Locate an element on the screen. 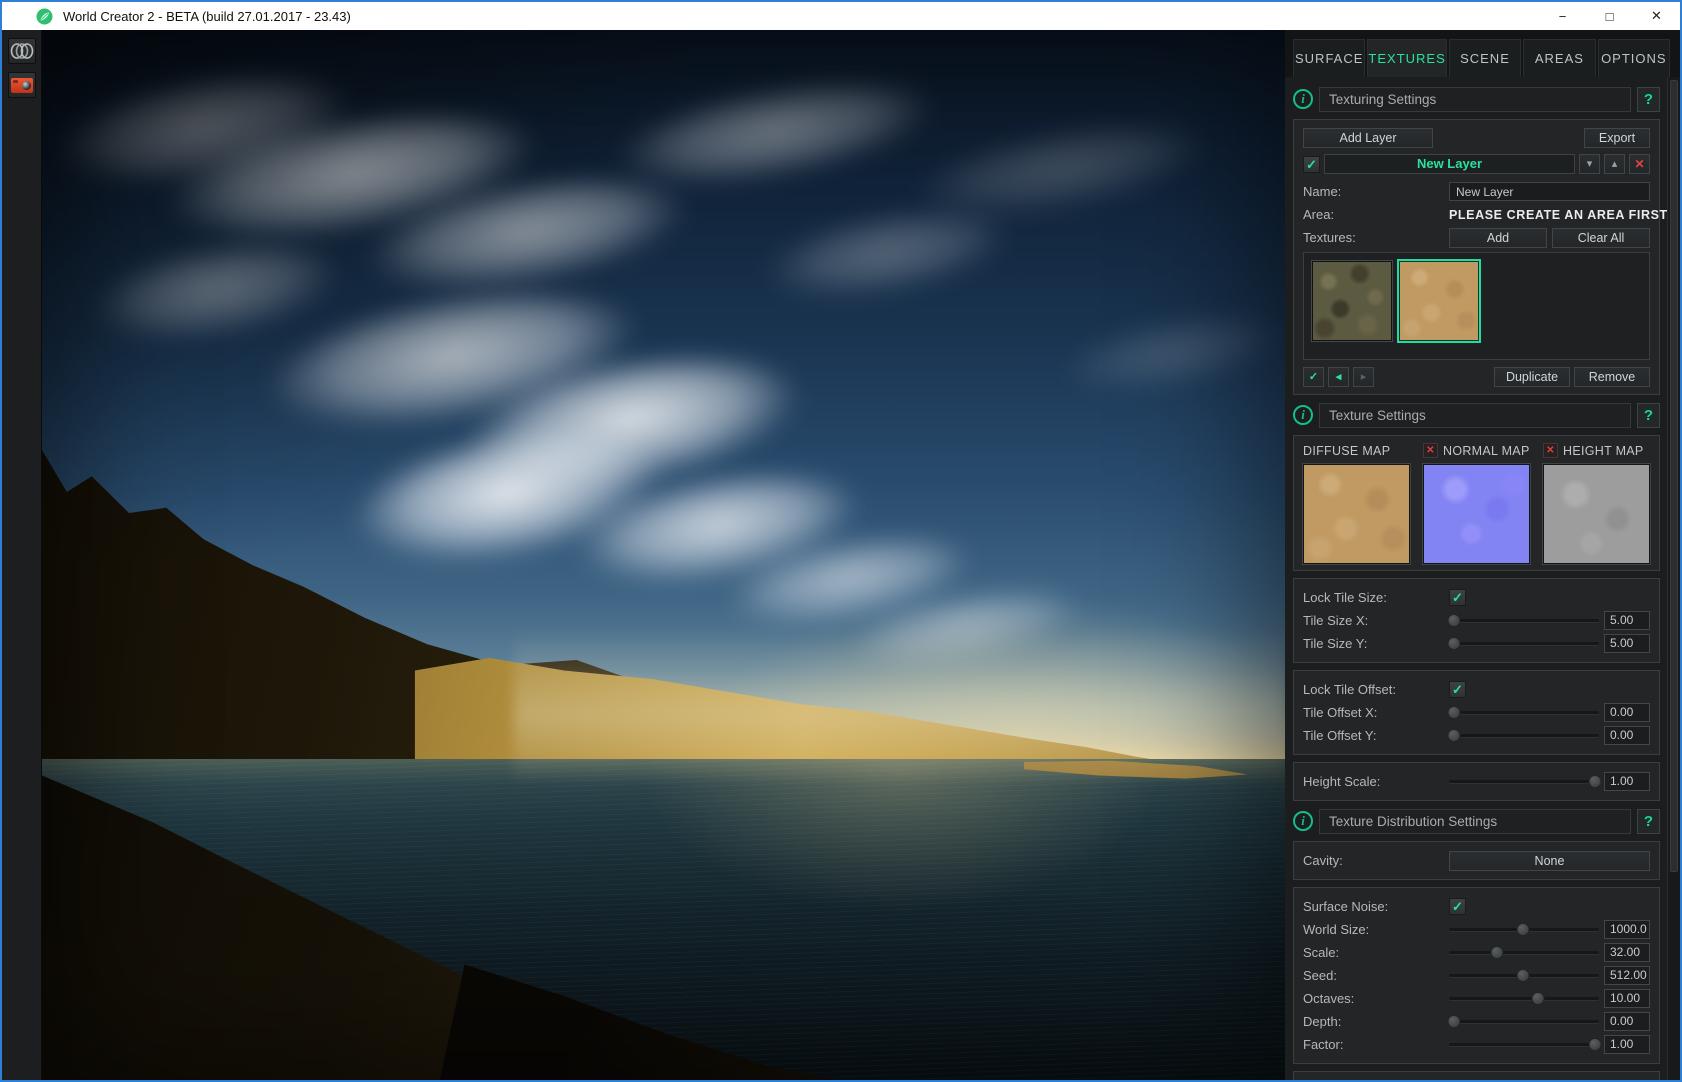  close-button: ✕ is located at coordinates (1656, 16).